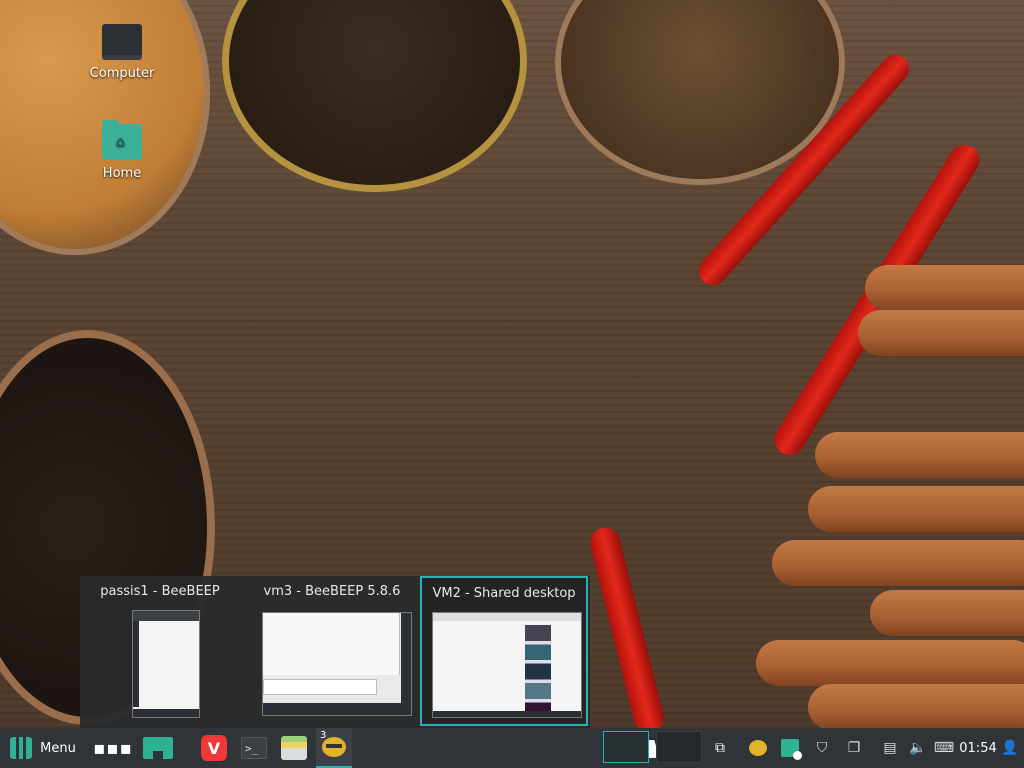  What do you see at coordinates (489, 748) in the screenshot?
I see `beebeep-taskbar-button: 3` at bounding box center [489, 748].